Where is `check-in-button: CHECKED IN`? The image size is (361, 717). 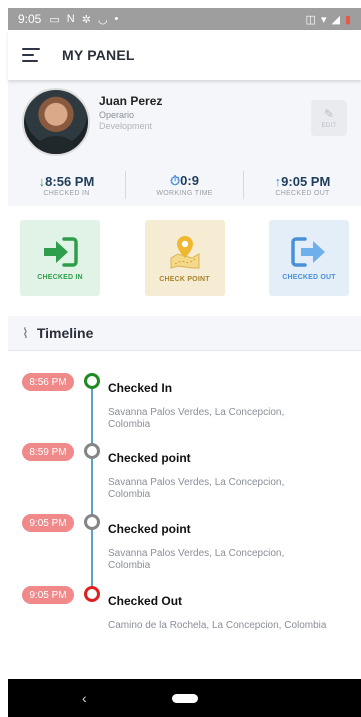
check-in-button: CHECKED IN is located at coordinates (60, 258).